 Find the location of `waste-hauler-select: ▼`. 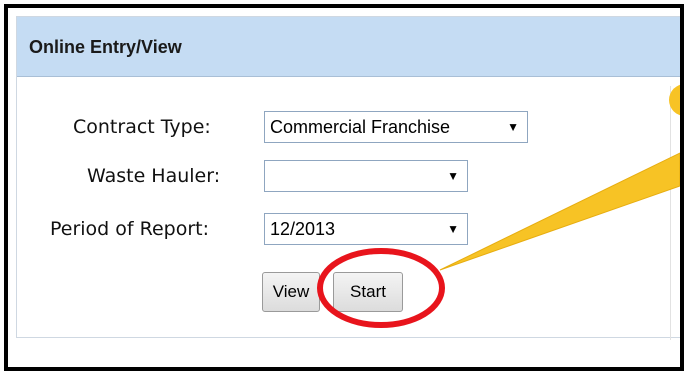

waste-hauler-select: ▼ is located at coordinates (366, 176).